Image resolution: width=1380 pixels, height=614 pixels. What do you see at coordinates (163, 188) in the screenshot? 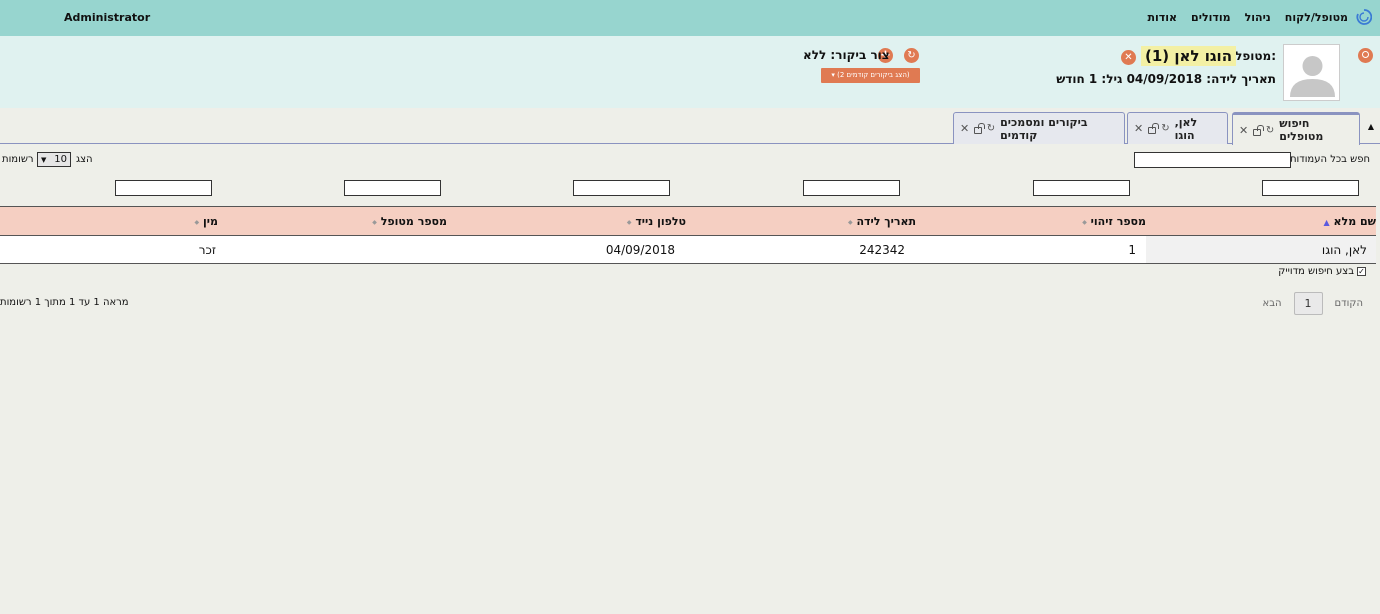
I see `filter-gender` at bounding box center [163, 188].